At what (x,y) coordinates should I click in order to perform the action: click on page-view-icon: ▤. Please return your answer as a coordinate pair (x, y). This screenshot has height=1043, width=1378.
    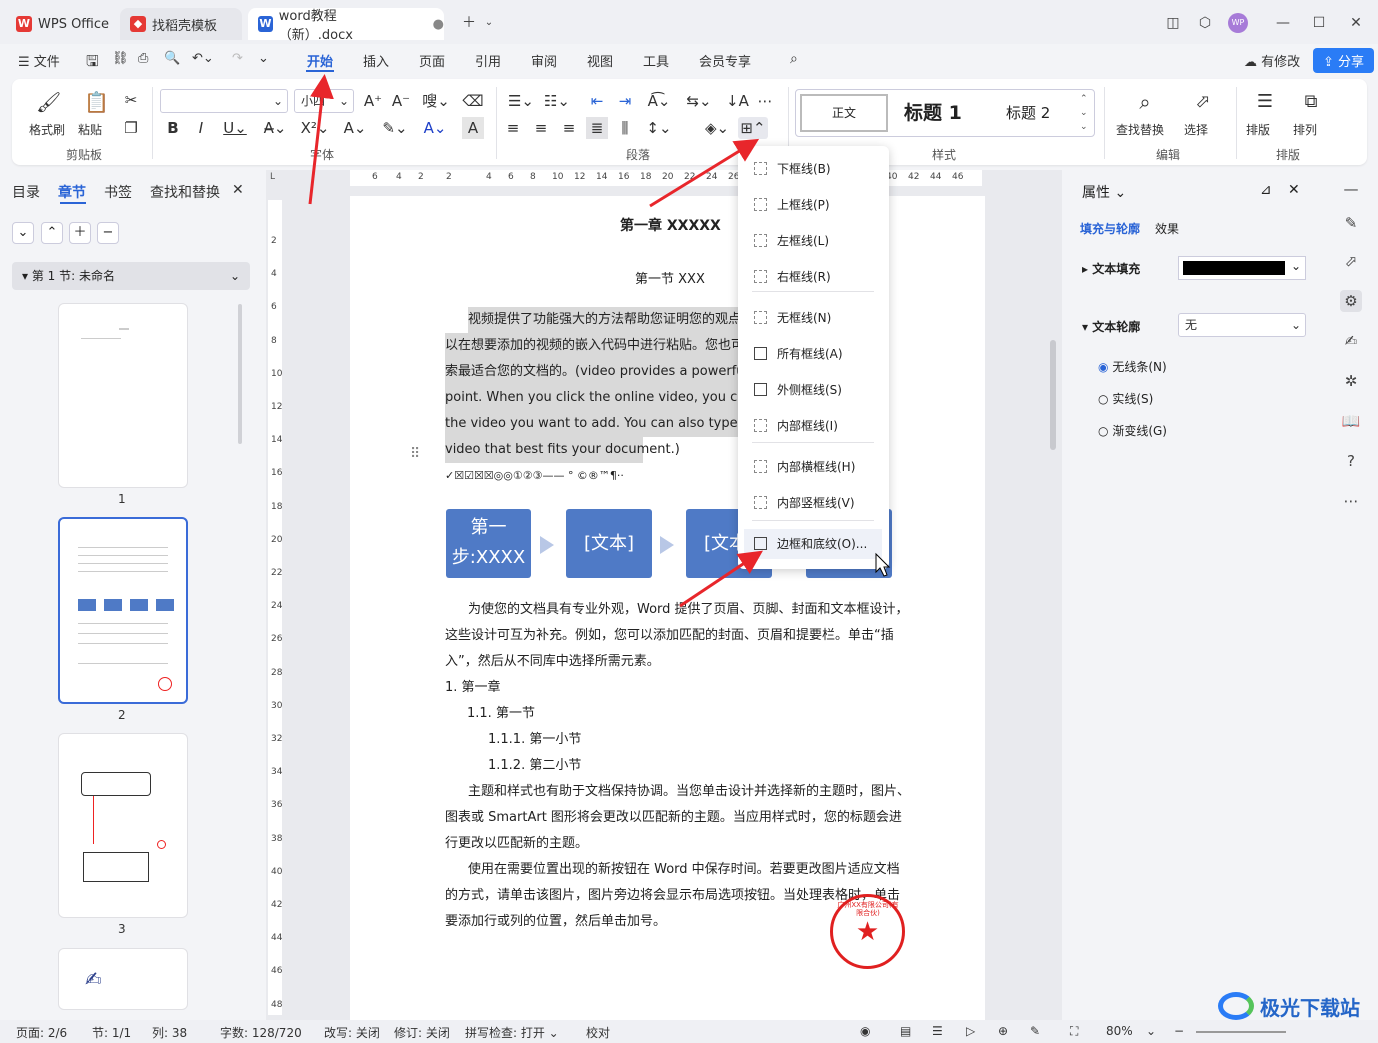
    Looking at the image, I should click on (905, 1031).